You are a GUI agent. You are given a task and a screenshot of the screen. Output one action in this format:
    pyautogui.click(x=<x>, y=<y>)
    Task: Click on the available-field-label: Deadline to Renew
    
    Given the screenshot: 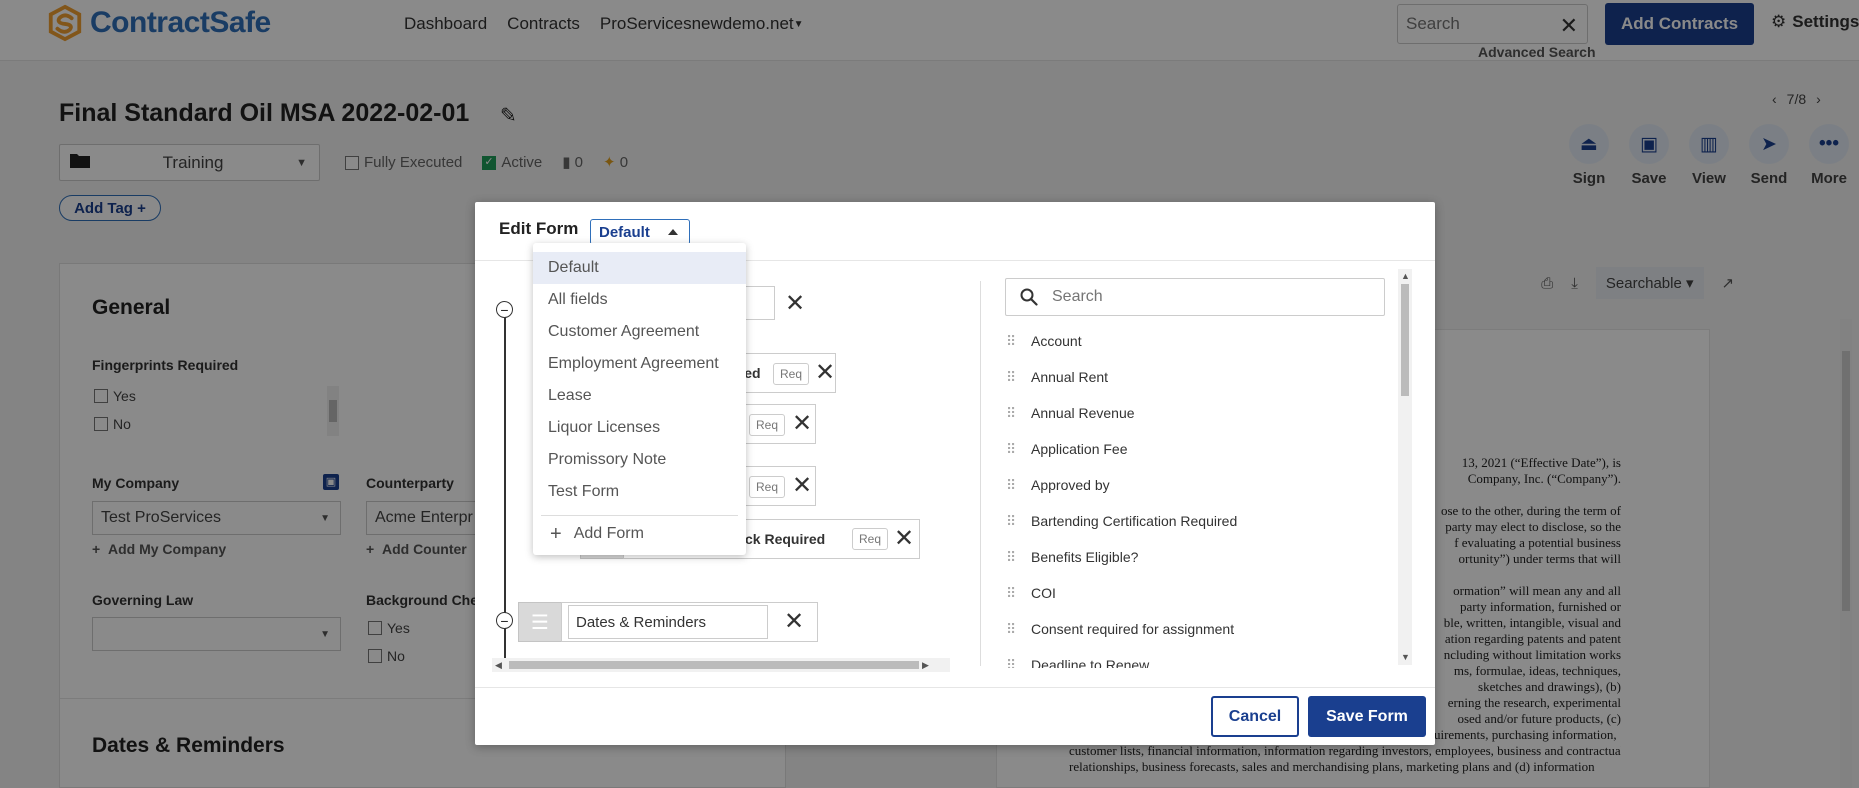 What is the action you would take?
    pyautogui.click(x=1090, y=662)
    